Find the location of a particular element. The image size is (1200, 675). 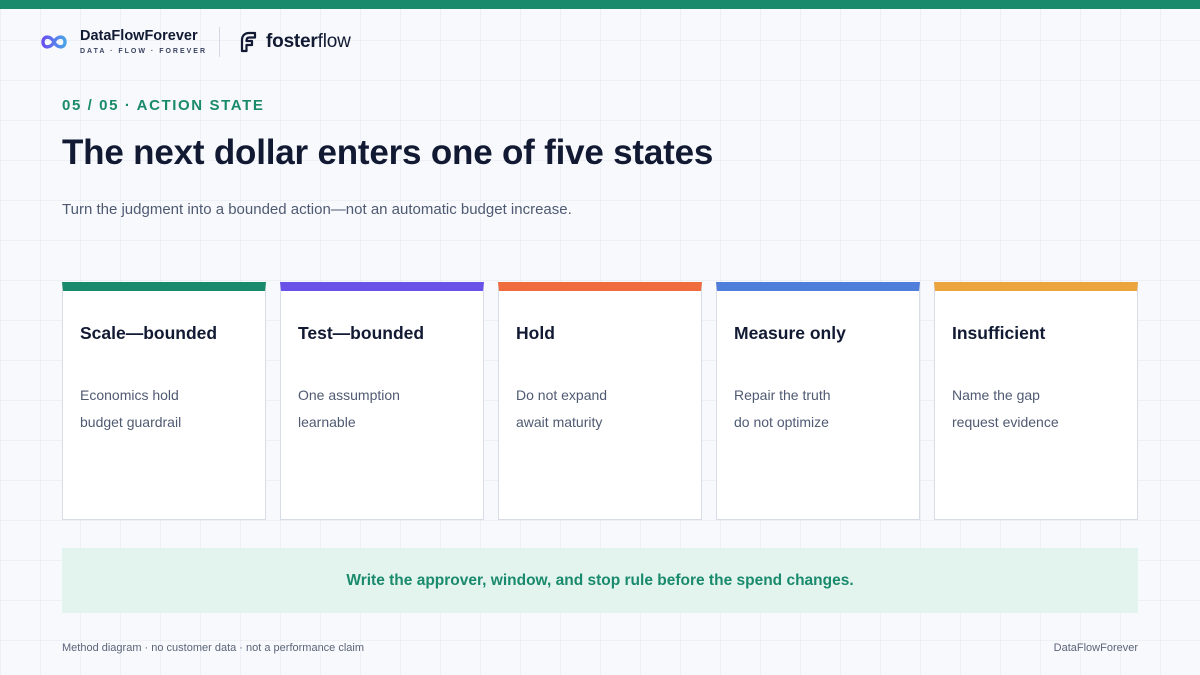

fosterflow-wordmark: fosterflow is located at coordinates (308, 42).